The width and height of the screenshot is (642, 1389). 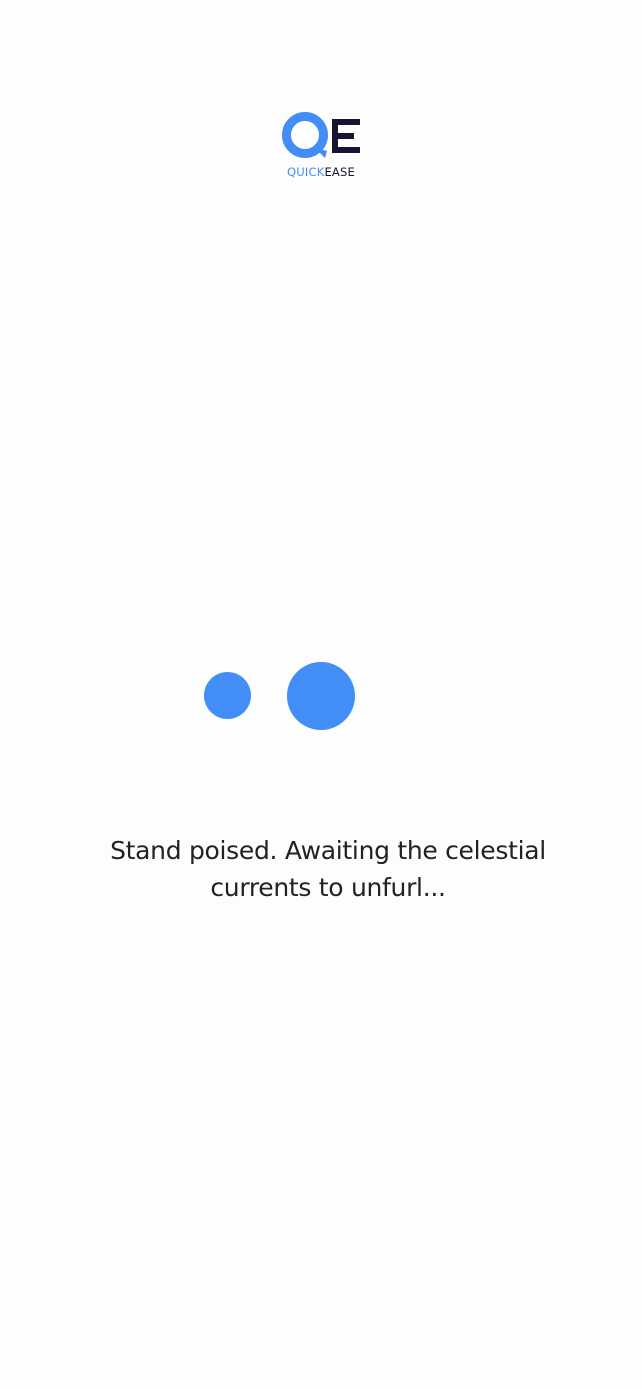 What do you see at coordinates (227, 695) in the screenshot?
I see `loading-dot-small` at bounding box center [227, 695].